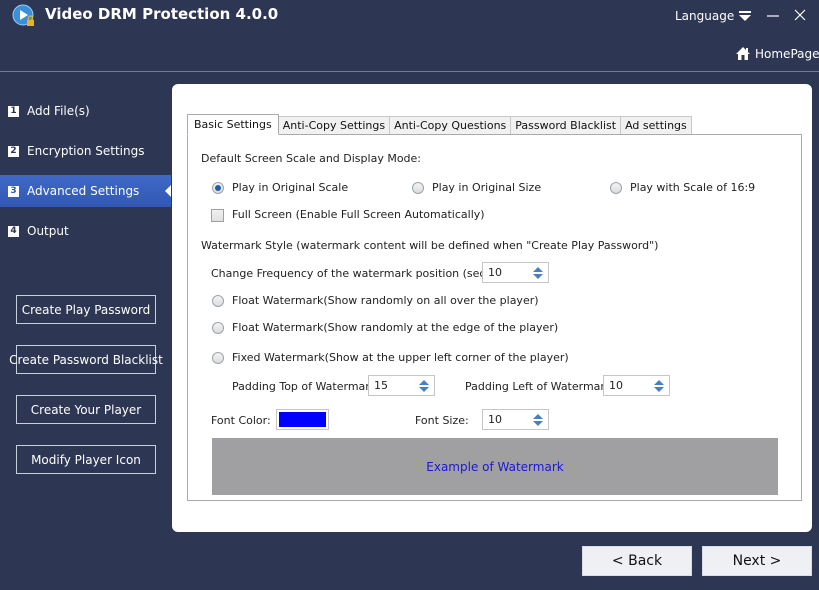 This screenshot has height=590, width=819. What do you see at coordinates (418, 188) in the screenshot?
I see `radio-original-size` at bounding box center [418, 188].